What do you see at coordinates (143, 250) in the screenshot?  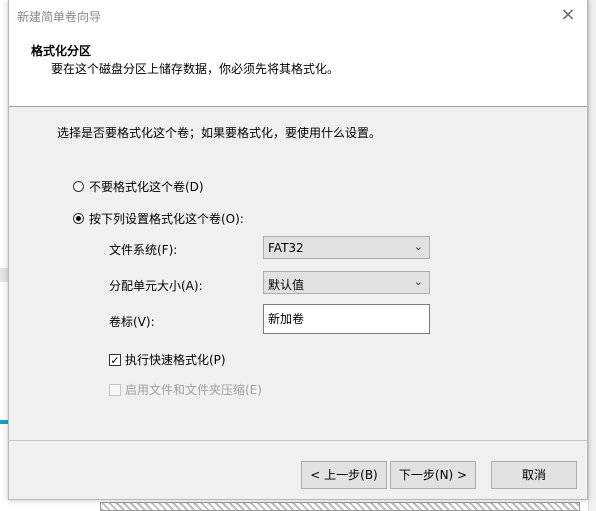 I see `file-system-label: 文件系统(F):` at bounding box center [143, 250].